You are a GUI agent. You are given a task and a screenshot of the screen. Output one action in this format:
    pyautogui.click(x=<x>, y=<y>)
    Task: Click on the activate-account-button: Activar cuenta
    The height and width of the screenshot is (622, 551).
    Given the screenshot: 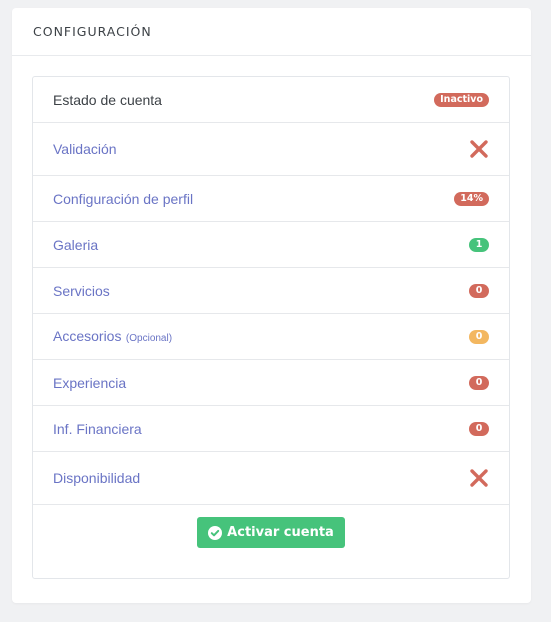 What is the action you would take?
    pyautogui.click(x=271, y=532)
    